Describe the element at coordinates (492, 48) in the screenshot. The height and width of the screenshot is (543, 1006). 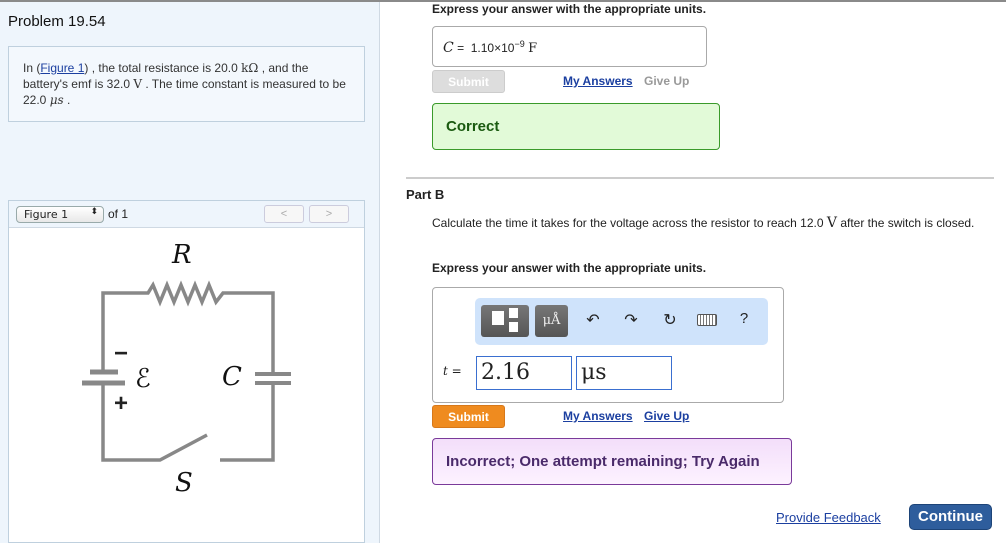
I see `answer-value: 1.10×10` at that location.